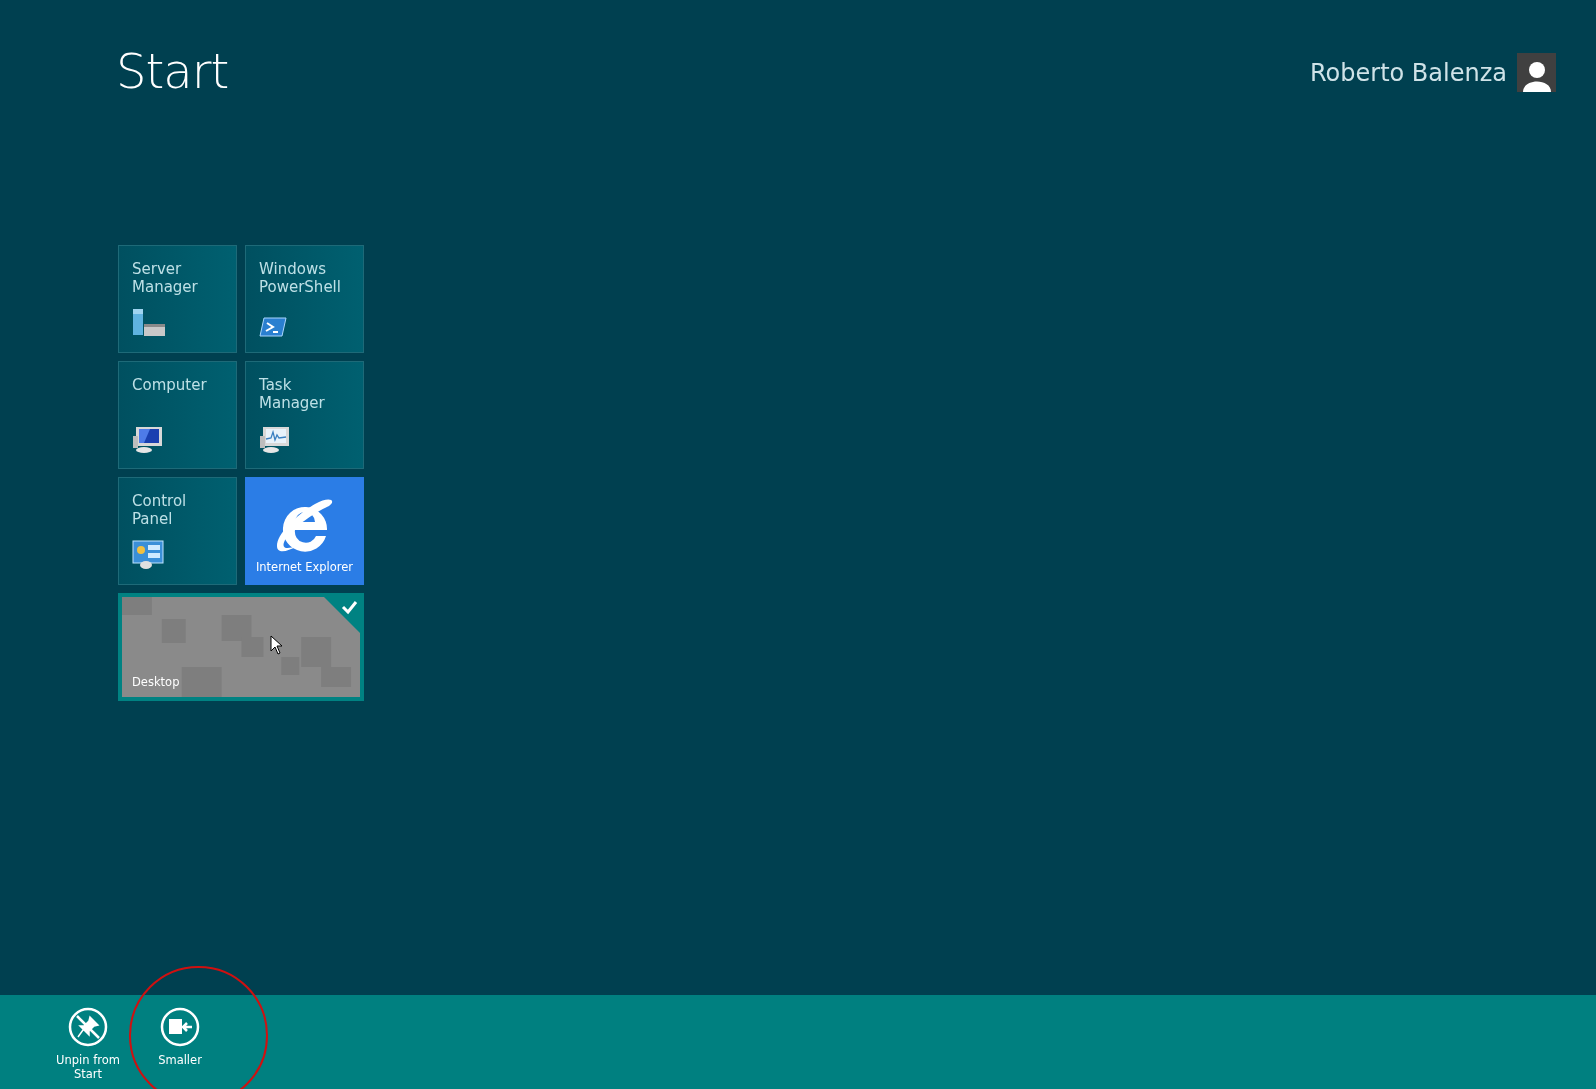  I want to click on page-title: Start, so click(172, 71).